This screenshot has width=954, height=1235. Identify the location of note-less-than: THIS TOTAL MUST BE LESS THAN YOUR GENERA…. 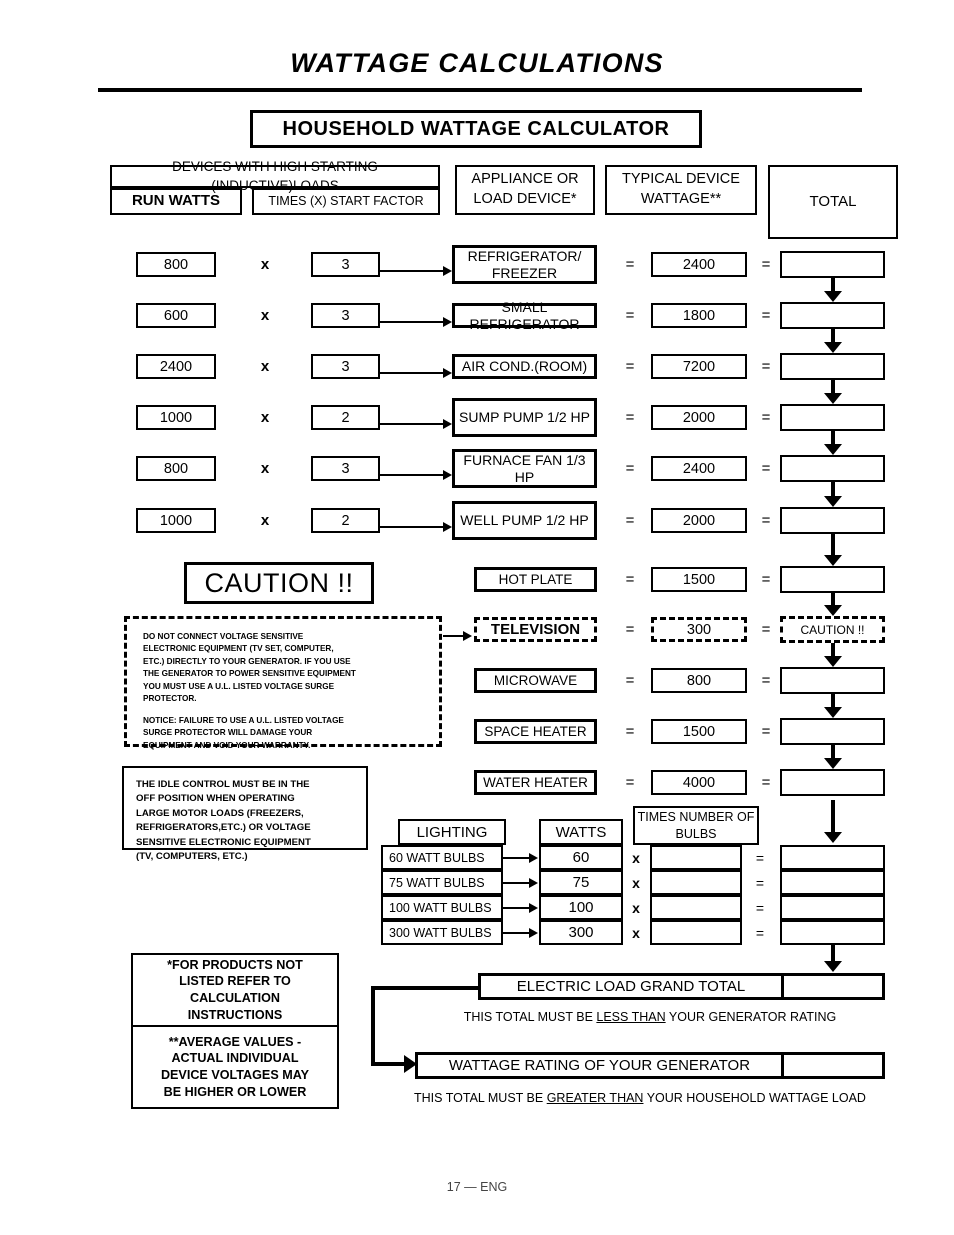
(650, 1017).